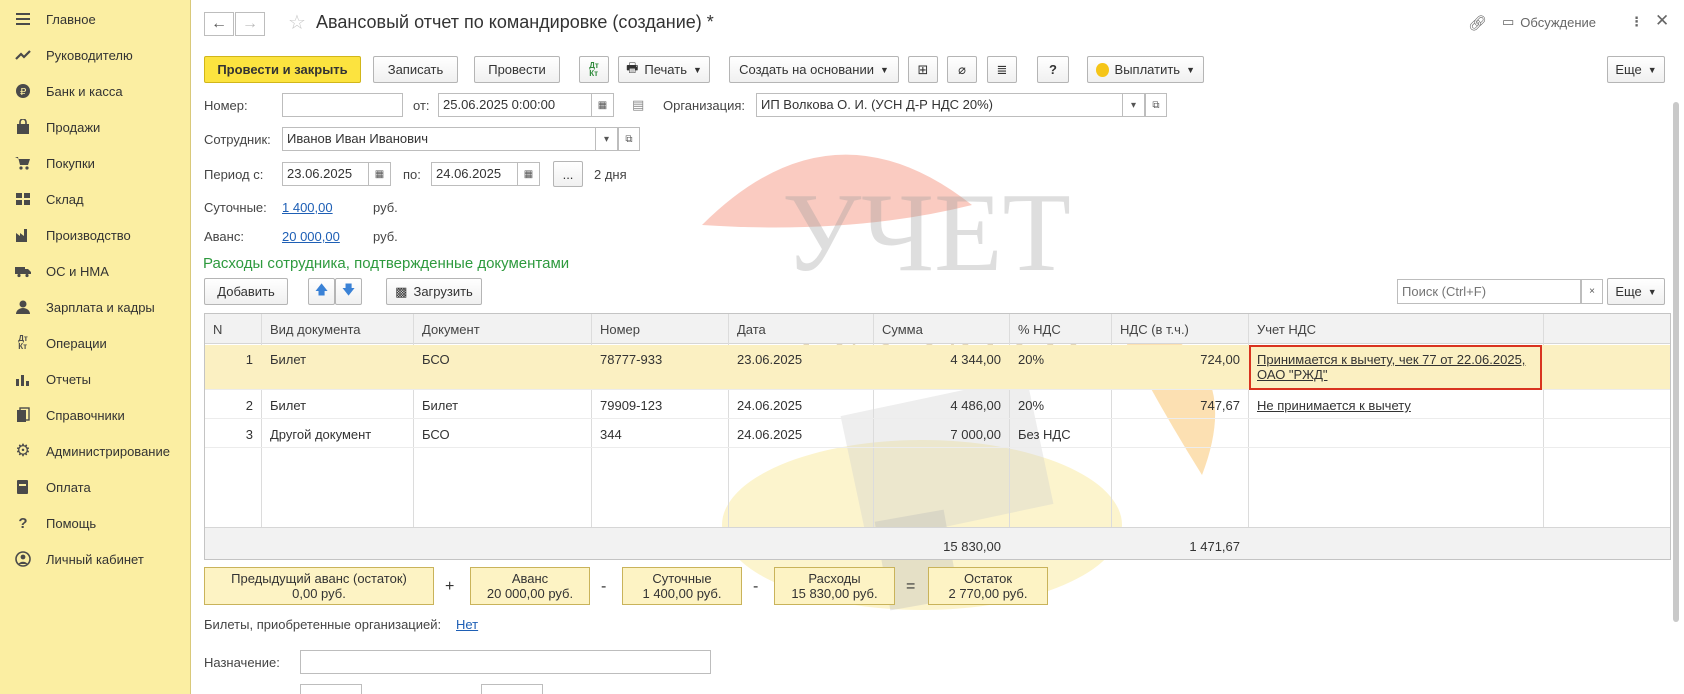 The width and height of the screenshot is (1684, 694). What do you see at coordinates (1334, 405) in the screenshot?
I see `cell-vat-accounting-link: Не принимается к вычету` at bounding box center [1334, 405].